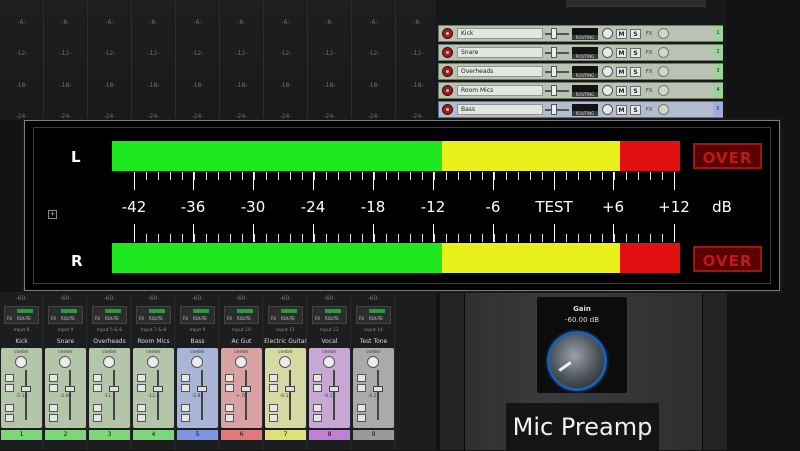 The width and height of the screenshot is (800, 451). Describe the element at coordinates (153, 341) in the screenshot. I see `channel-name: Room Mics` at that location.